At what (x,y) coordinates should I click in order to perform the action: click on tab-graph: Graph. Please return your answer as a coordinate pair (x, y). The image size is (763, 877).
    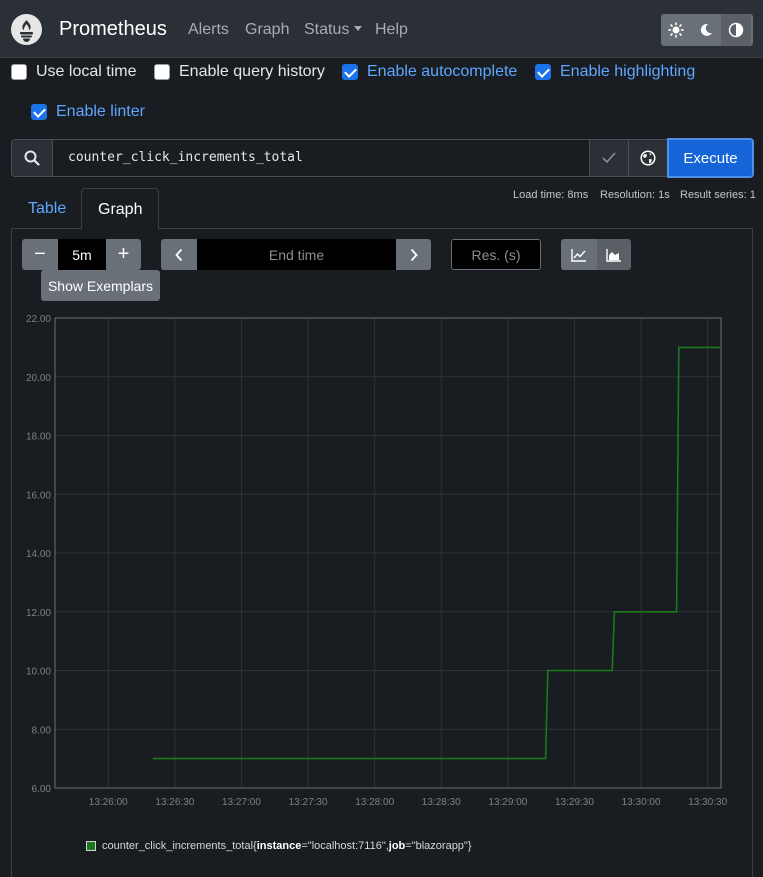
    Looking at the image, I should click on (120, 208).